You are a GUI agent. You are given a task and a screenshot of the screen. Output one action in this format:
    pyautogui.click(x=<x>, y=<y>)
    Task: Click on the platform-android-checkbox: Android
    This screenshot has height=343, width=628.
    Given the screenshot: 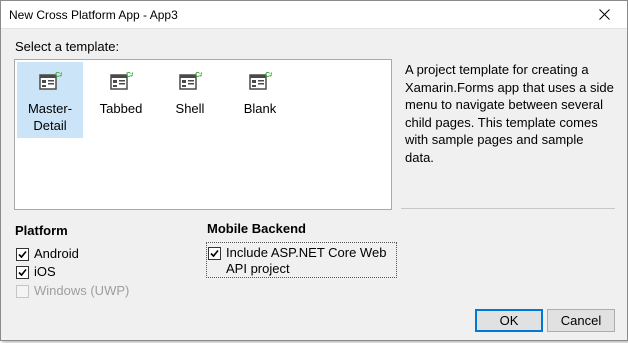 What is the action you would take?
    pyautogui.click(x=47, y=253)
    